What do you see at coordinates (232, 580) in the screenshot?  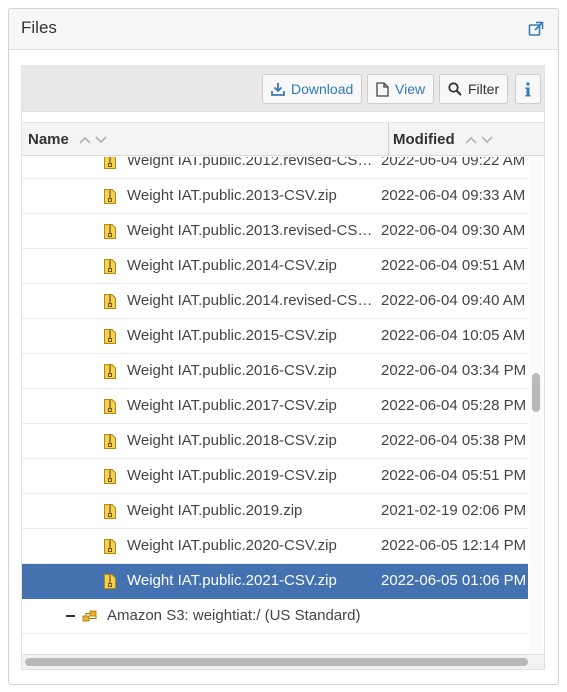 I see `file-name: Weight IAT.public.2021-CSV.zip` at bounding box center [232, 580].